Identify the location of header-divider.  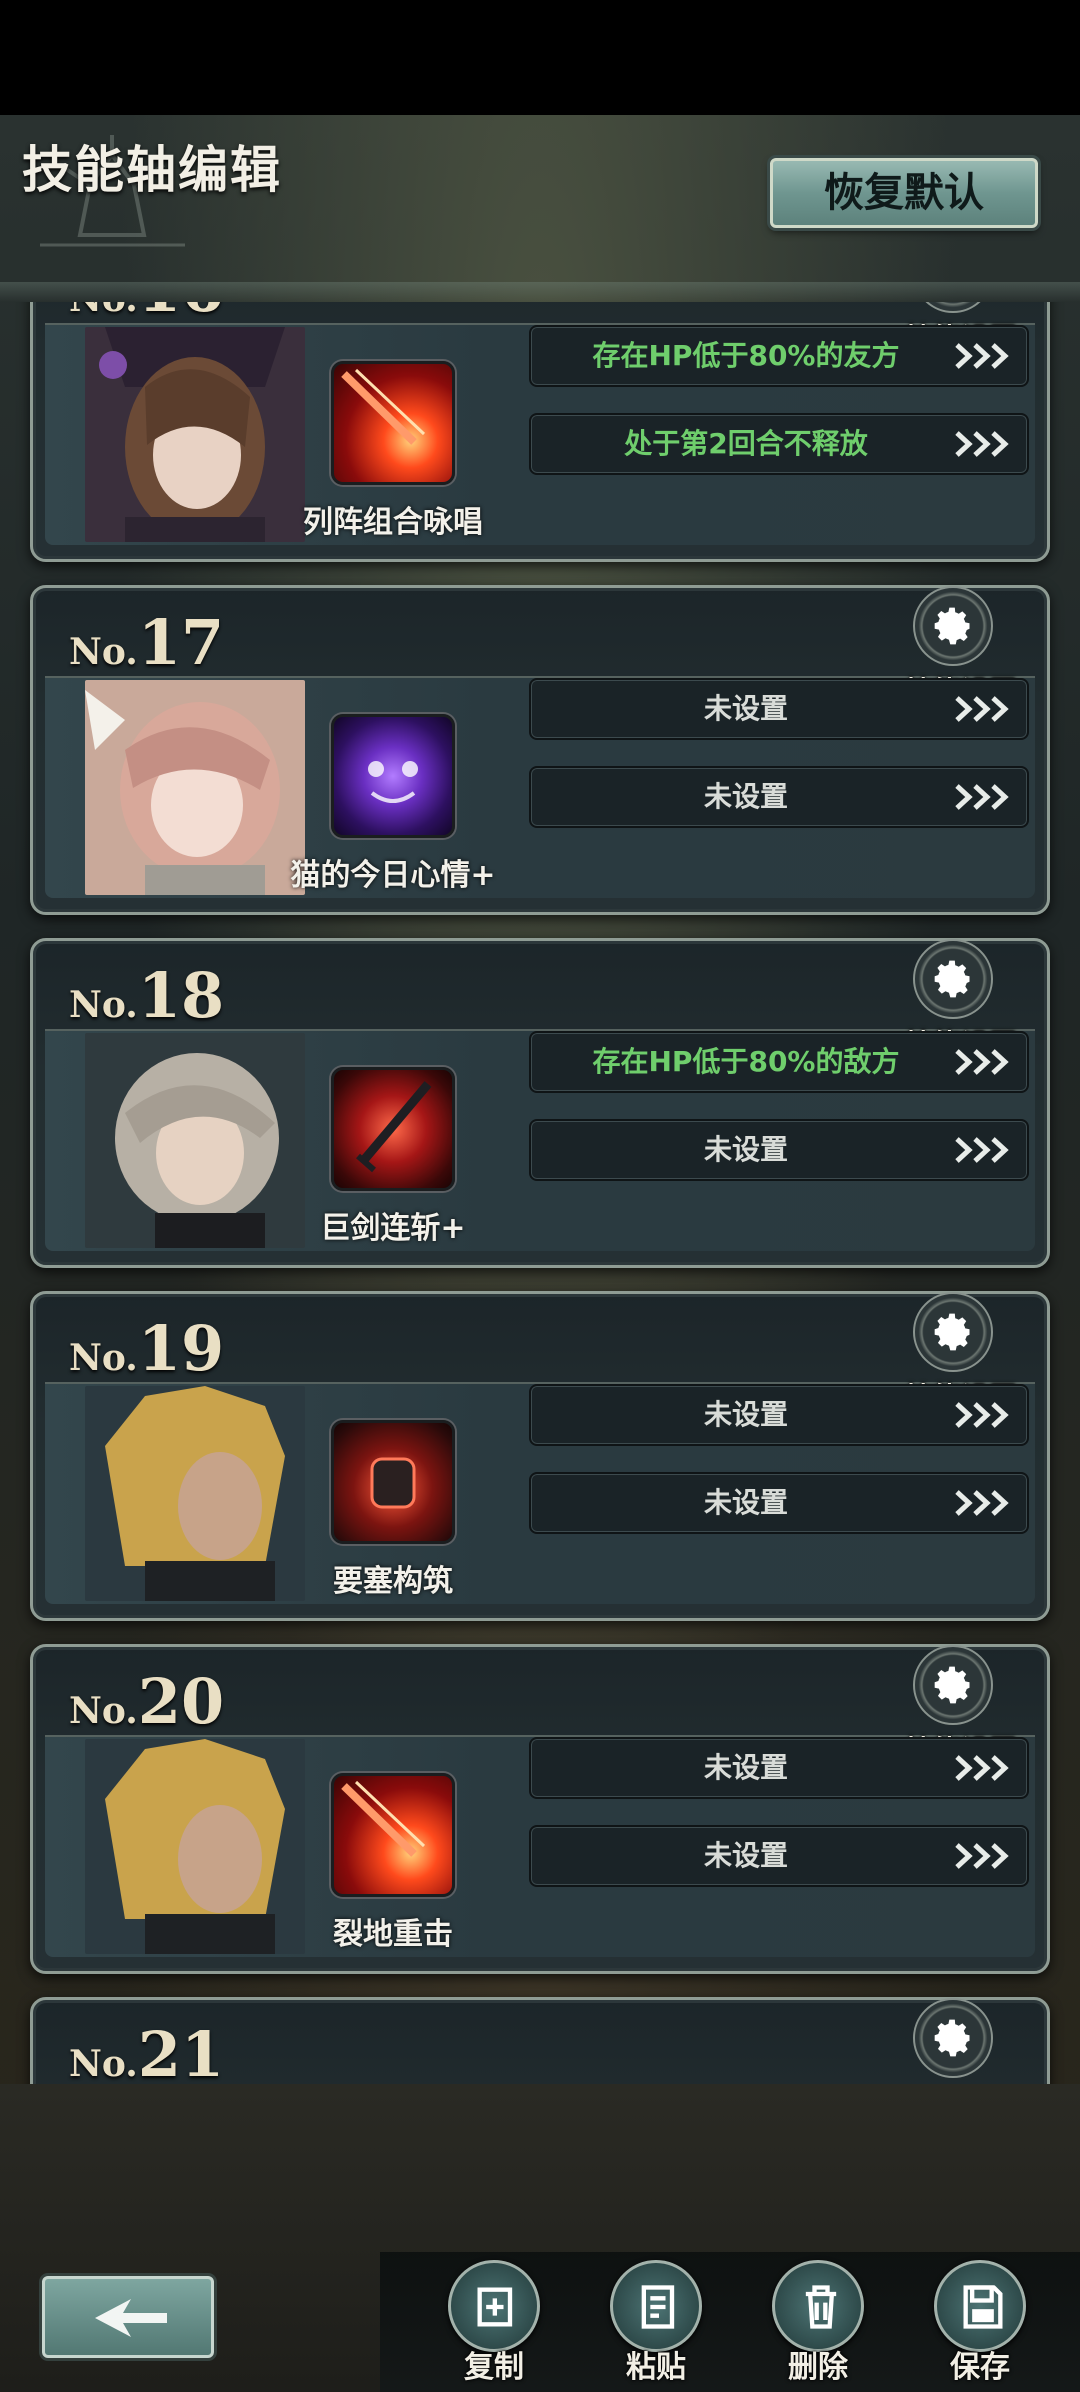
(540, 292).